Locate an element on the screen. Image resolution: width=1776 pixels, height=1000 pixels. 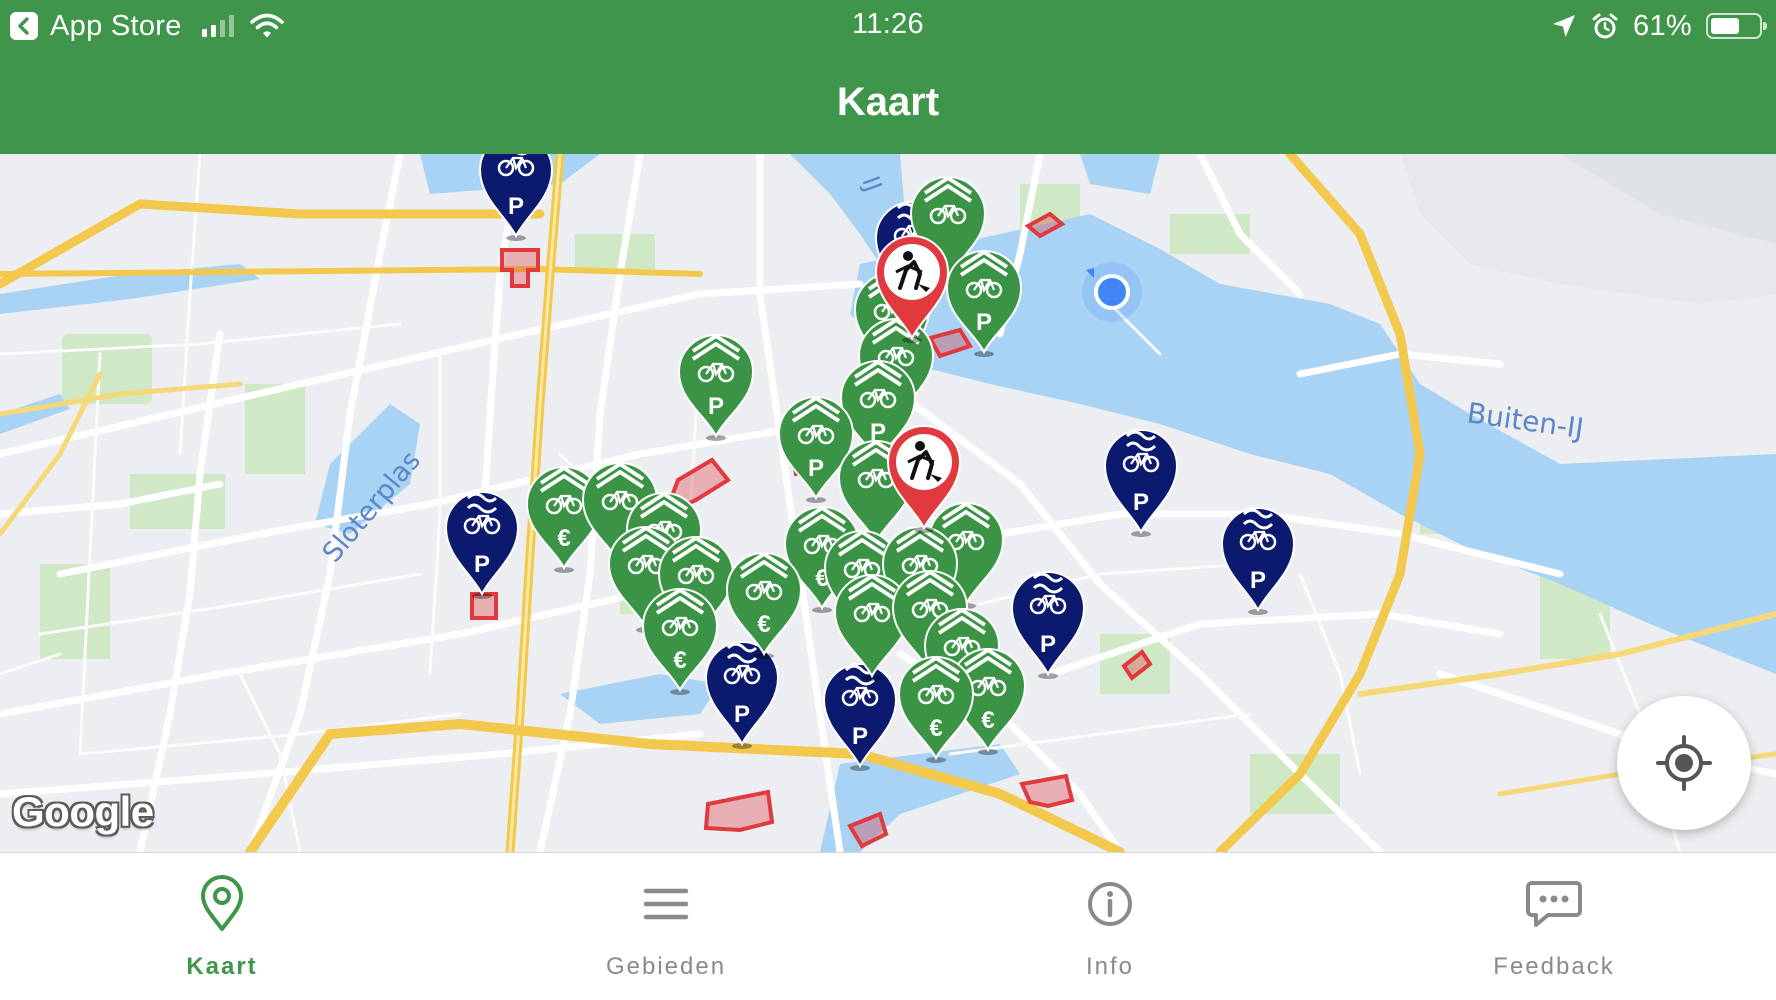
crosshair-icon is located at coordinates (1684, 763).